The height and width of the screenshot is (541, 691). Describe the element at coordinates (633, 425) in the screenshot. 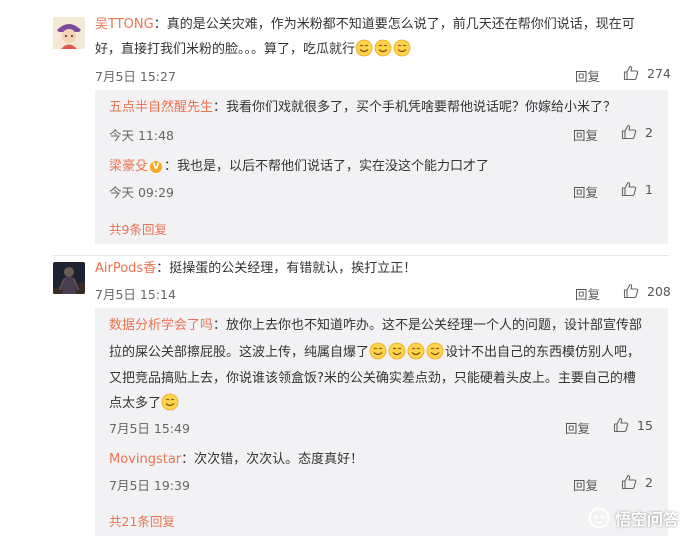

I see `like-button: 15` at that location.